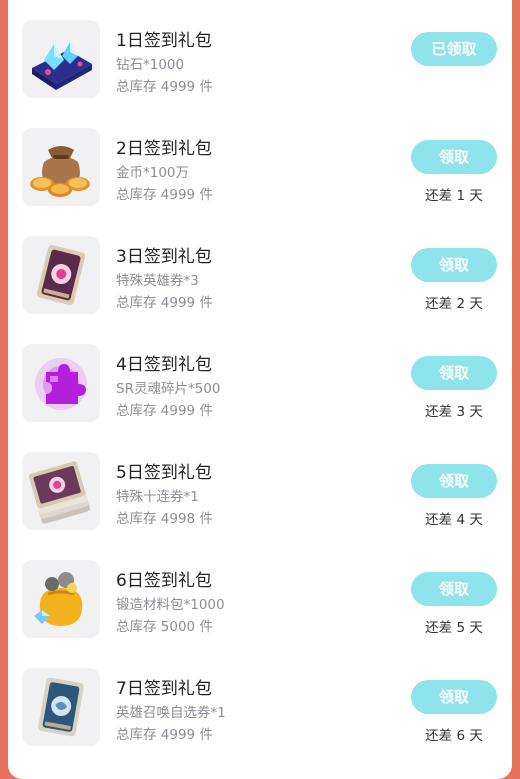 Image resolution: width=520 pixels, height=779 pixels. I want to click on gift-description: 钻石*1000, so click(150, 65).